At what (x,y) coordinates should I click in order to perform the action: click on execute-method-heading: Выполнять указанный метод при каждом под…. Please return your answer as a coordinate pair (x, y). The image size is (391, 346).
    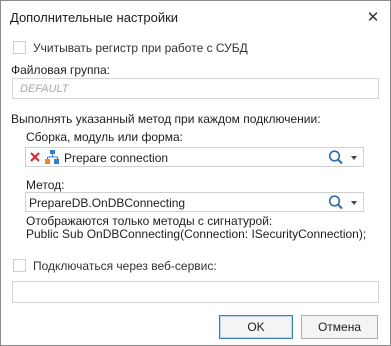
    Looking at the image, I should click on (166, 119).